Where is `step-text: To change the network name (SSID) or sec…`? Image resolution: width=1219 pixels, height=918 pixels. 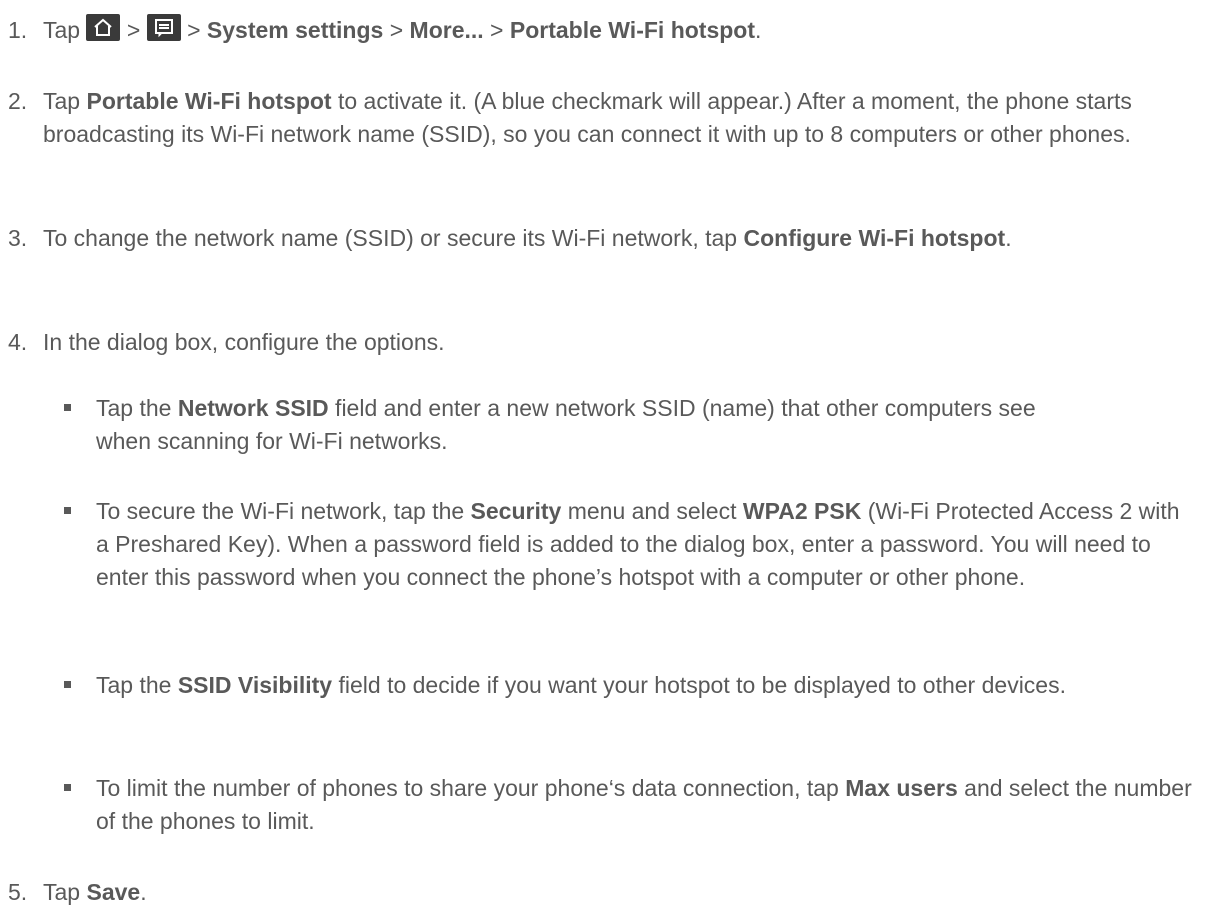 step-text: To change the network name (SSID) or sec… is located at coordinates (527, 238).